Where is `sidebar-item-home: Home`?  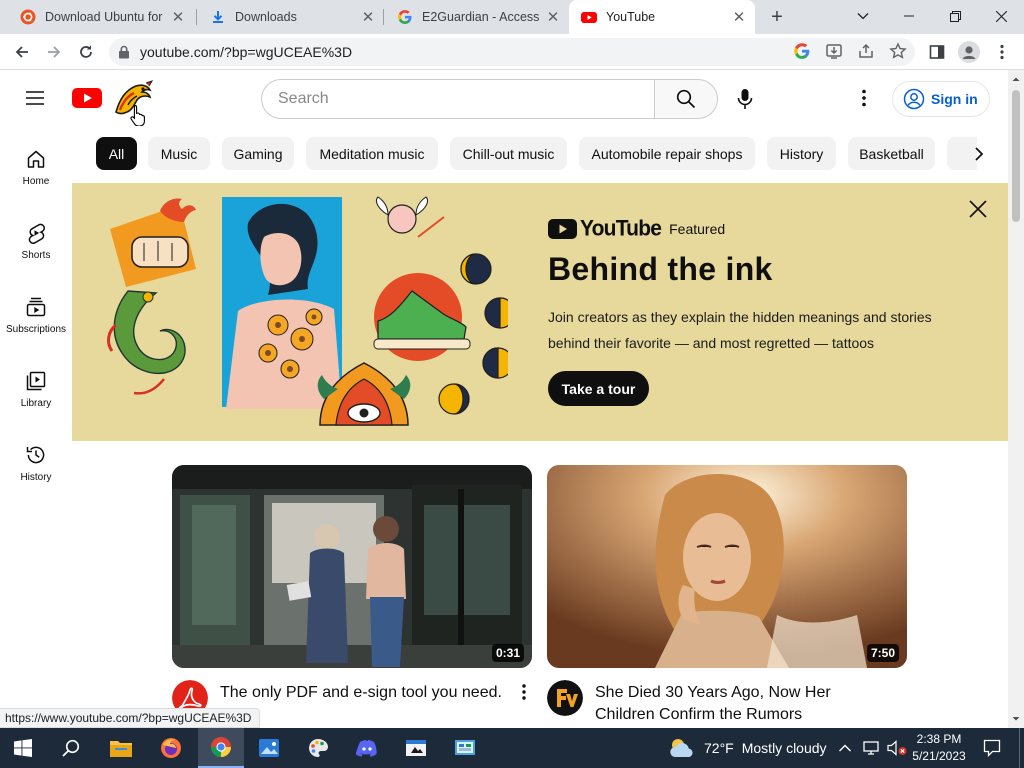 sidebar-item-home: Home is located at coordinates (36, 171).